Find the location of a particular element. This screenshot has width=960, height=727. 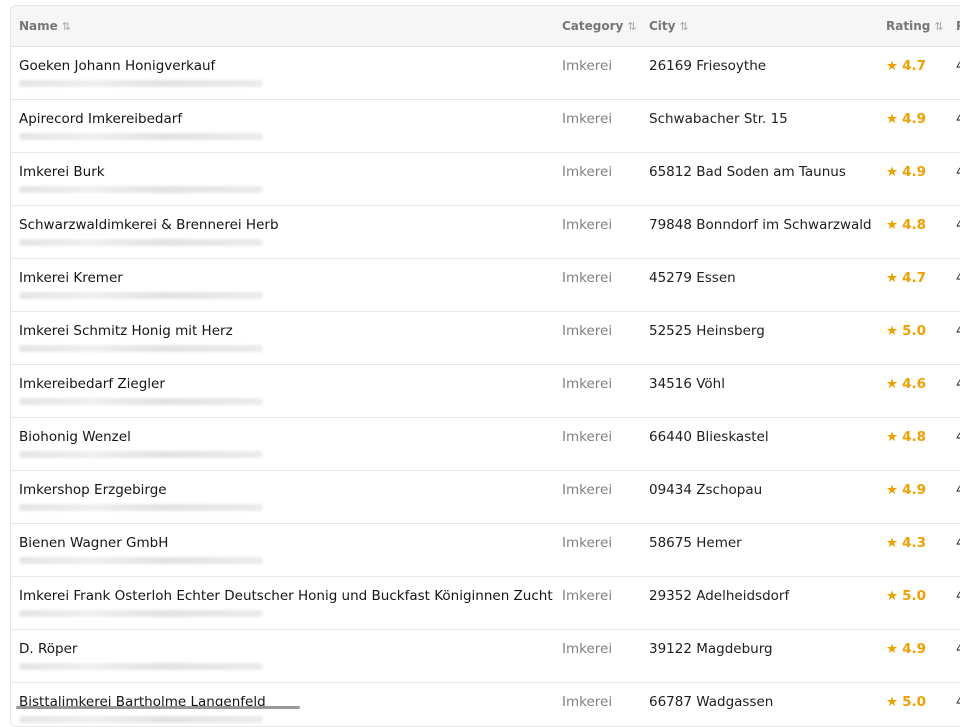

city-cell: 39122 Magdeburg is located at coordinates (711, 649).